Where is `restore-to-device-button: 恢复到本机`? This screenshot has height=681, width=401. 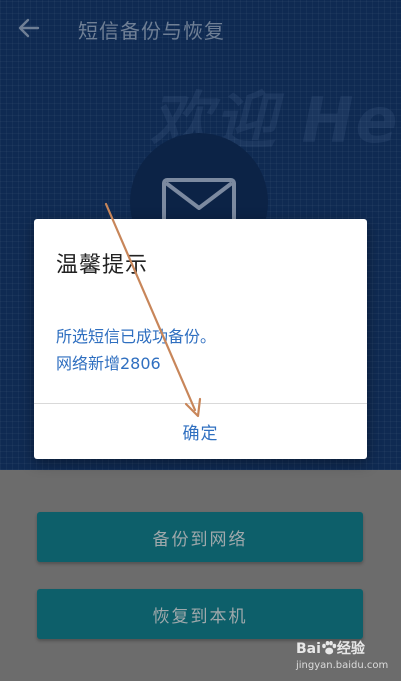
restore-to-device-button: 恢复到本机 is located at coordinates (200, 614).